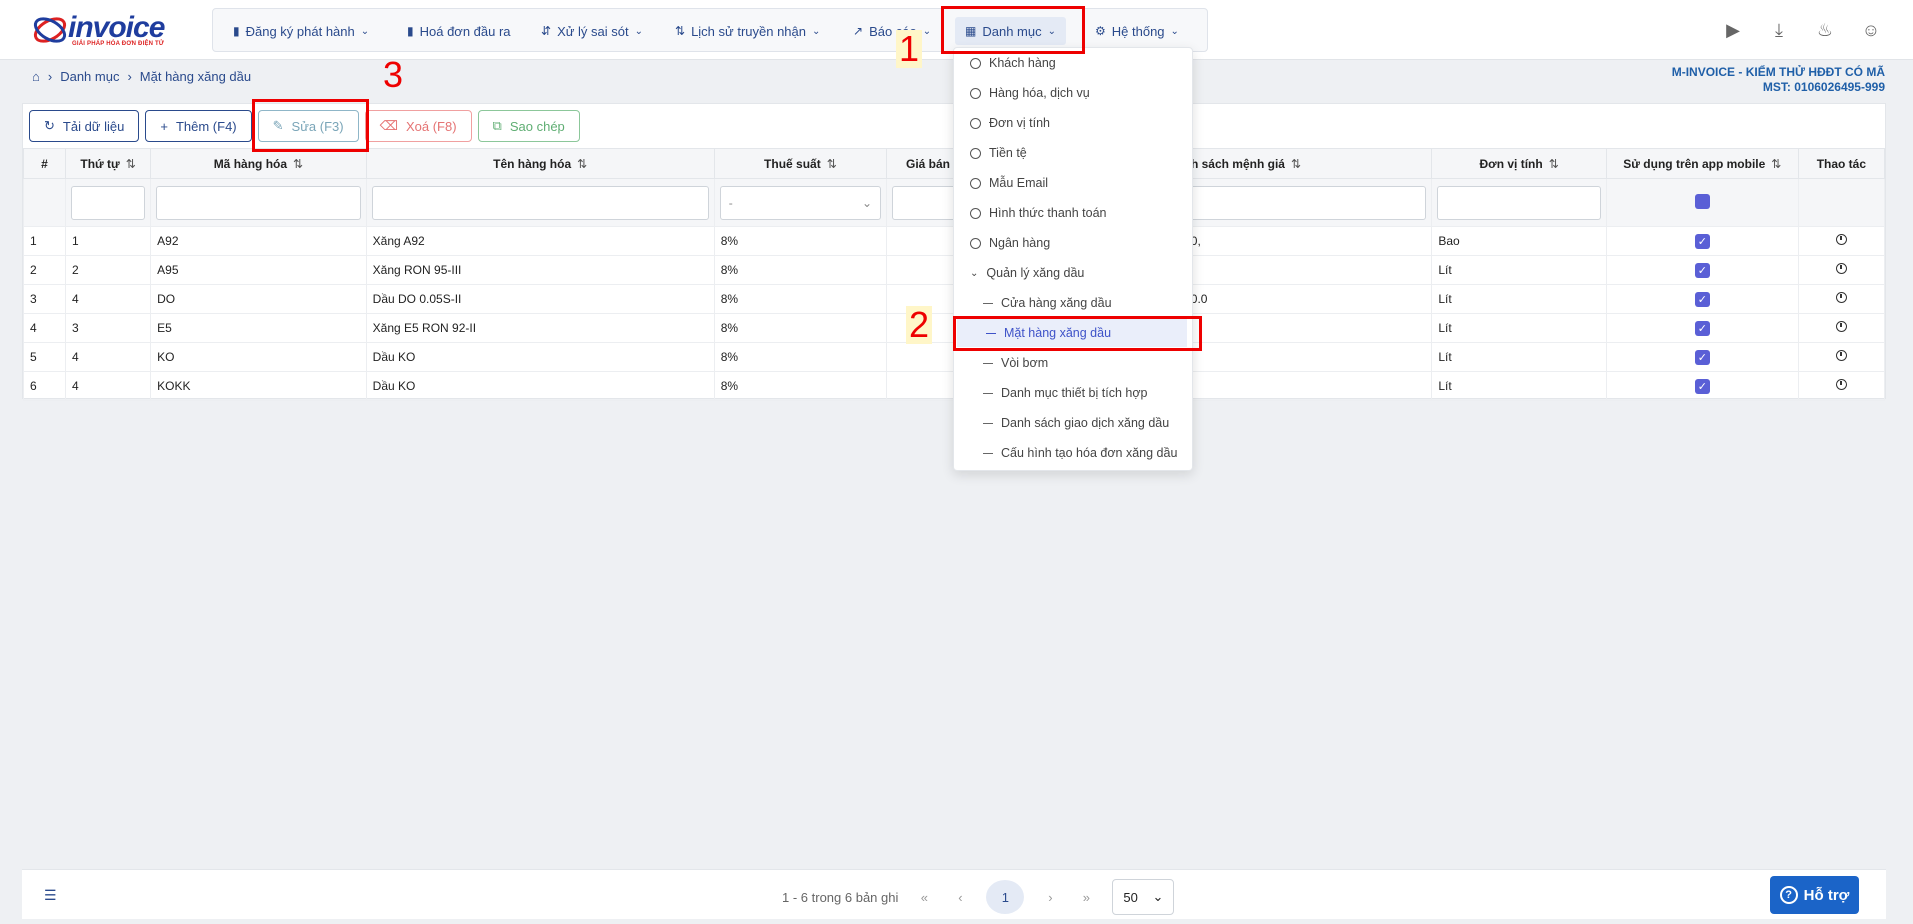 The image size is (1913, 924). What do you see at coordinates (44, 386) in the screenshot?
I see `cell-index: 6` at bounding box center [44, 386].